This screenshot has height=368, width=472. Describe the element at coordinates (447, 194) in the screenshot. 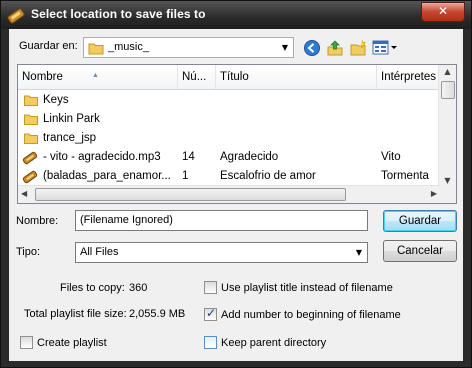

I see `scrollbar-corner` at that location.